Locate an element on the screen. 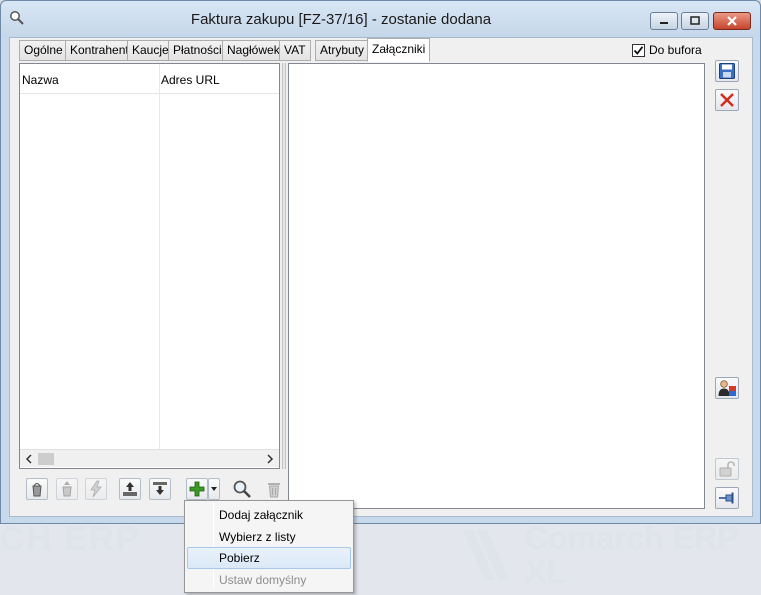  close-icon is located at coordinates (732, 21).